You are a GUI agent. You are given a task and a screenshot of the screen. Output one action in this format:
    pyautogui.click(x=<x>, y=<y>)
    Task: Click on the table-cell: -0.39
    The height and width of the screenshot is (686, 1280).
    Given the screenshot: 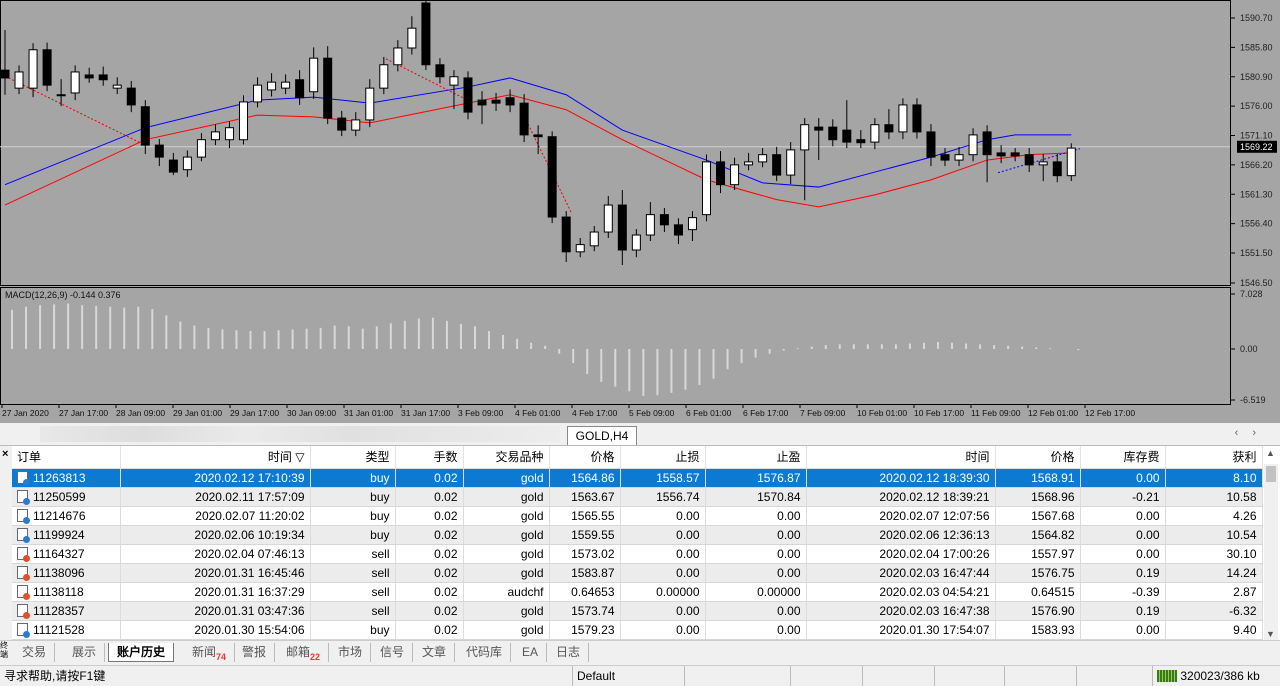 What is the action you would take?
    pyautogui.click(x=1123, y=592)
    